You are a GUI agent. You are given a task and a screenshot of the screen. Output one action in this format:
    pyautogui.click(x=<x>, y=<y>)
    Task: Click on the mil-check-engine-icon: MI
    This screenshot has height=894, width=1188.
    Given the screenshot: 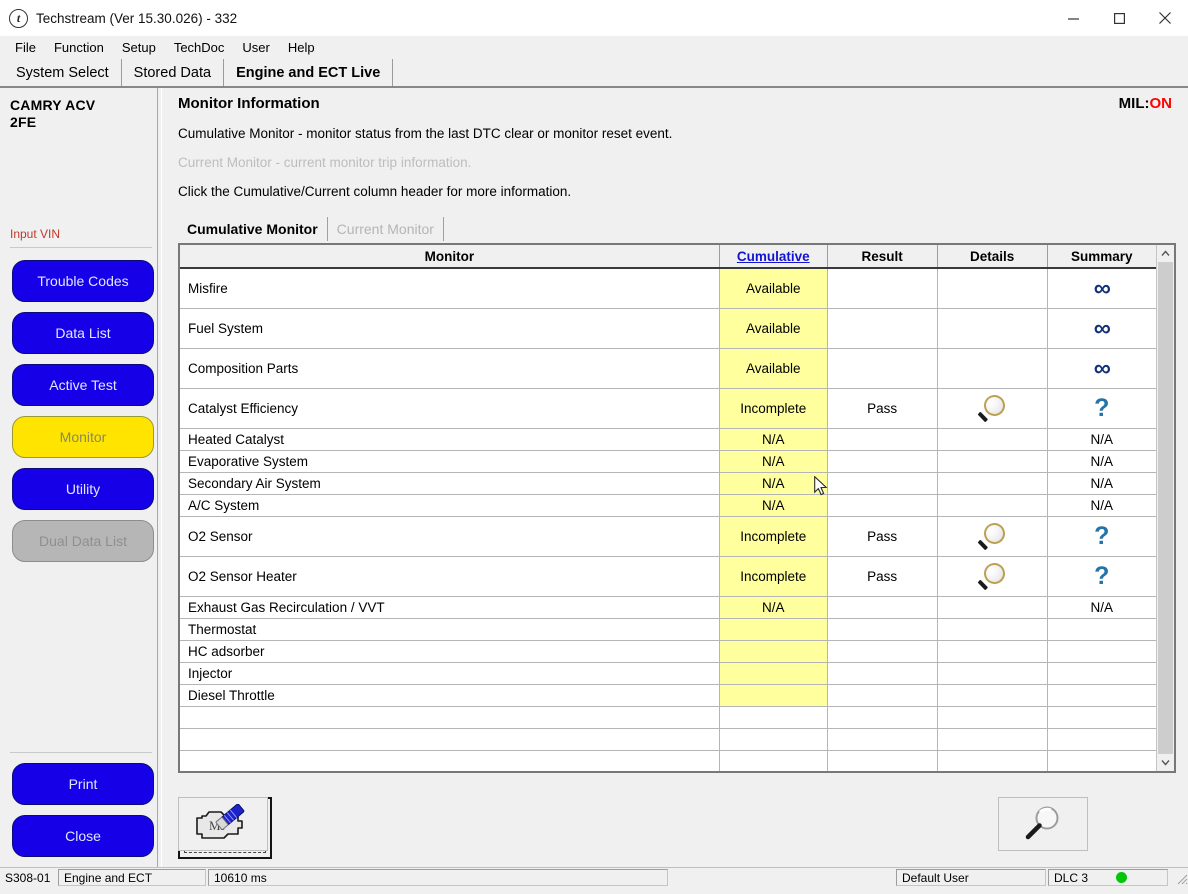 What is the action you would take?
    pyautogui.click(x=220, y=821)
    